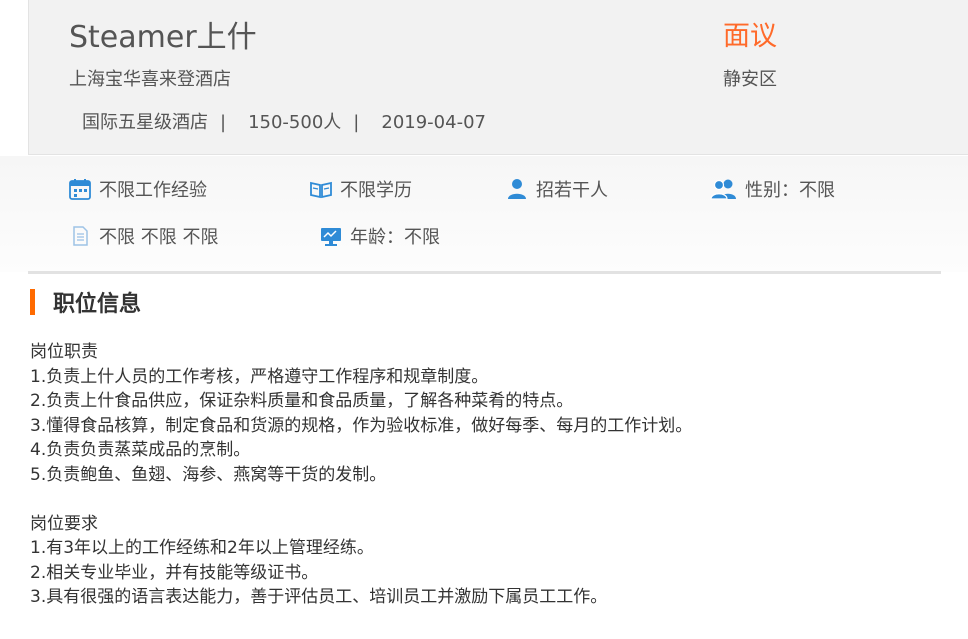 The image size is (968, 639). Describe the element at coordinates (361, 425) in the screenshot. I see `duty-item: 3.懂得食品核算，制定食品和货源的规格，作为验收标准，做好每季、每月的工作计划。` at that location.